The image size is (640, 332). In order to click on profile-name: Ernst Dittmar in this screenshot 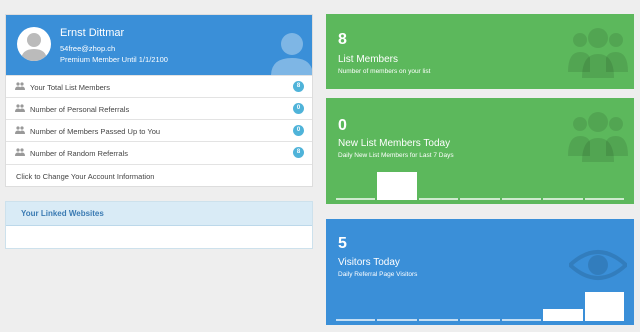, I will do `click(92, 33)`.